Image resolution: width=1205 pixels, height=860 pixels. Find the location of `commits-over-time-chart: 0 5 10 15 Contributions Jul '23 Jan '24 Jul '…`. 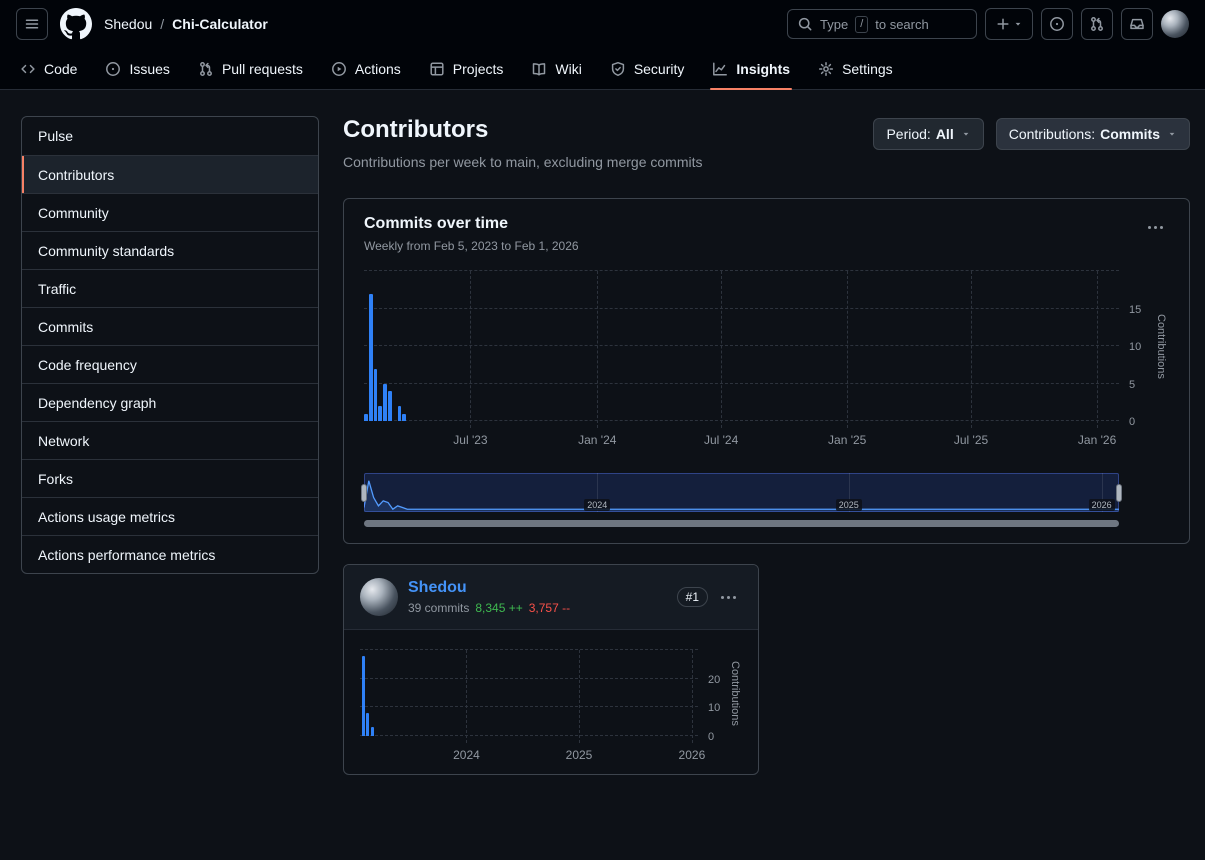

commits-over-time-chart: 0 5 10 15 Contributions Jul '23 Jan '24 Jul '… is located at coordinates (766, 358).